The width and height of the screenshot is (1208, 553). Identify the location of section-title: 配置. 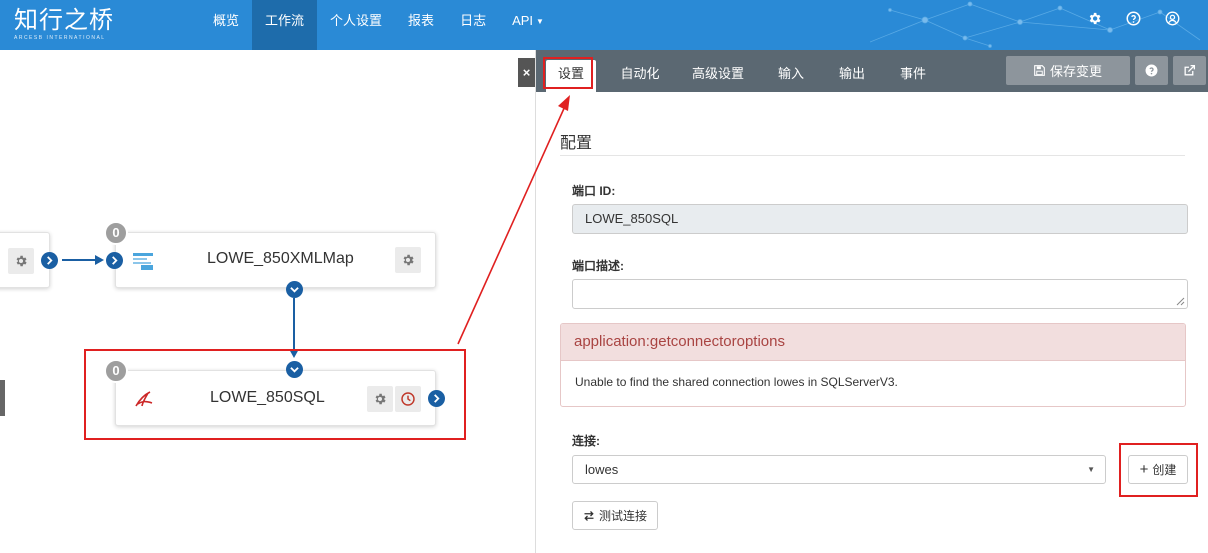
(576, 143).